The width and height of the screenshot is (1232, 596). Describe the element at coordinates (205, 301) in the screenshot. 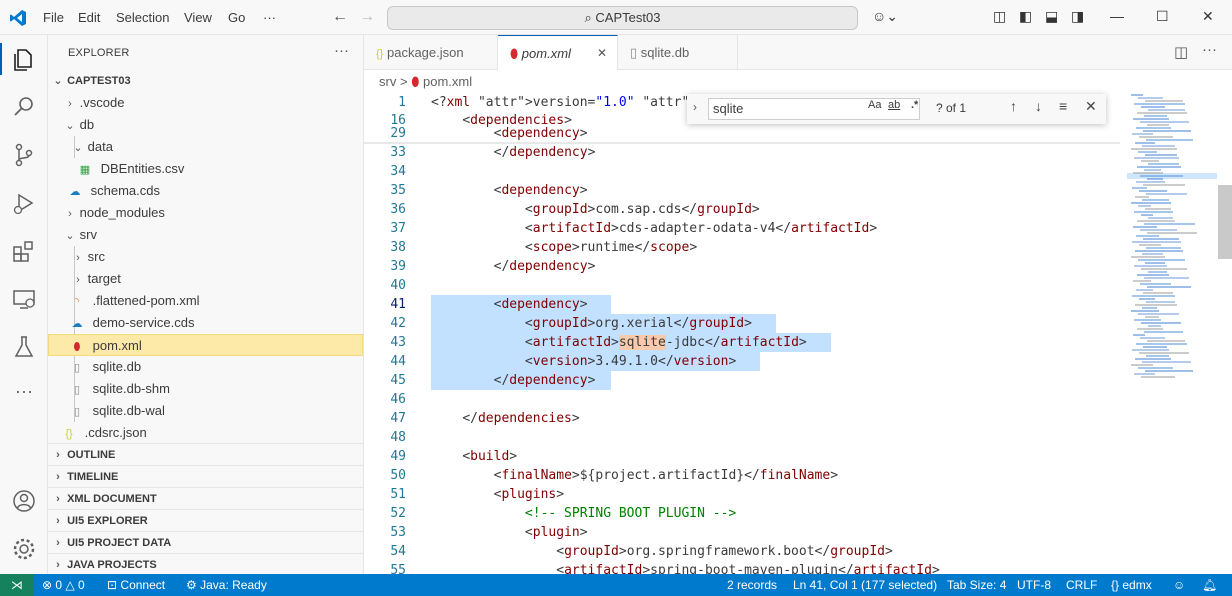

I see `tree-item-flattened-pom: ◝ .flattened-pom.xml` at that location.